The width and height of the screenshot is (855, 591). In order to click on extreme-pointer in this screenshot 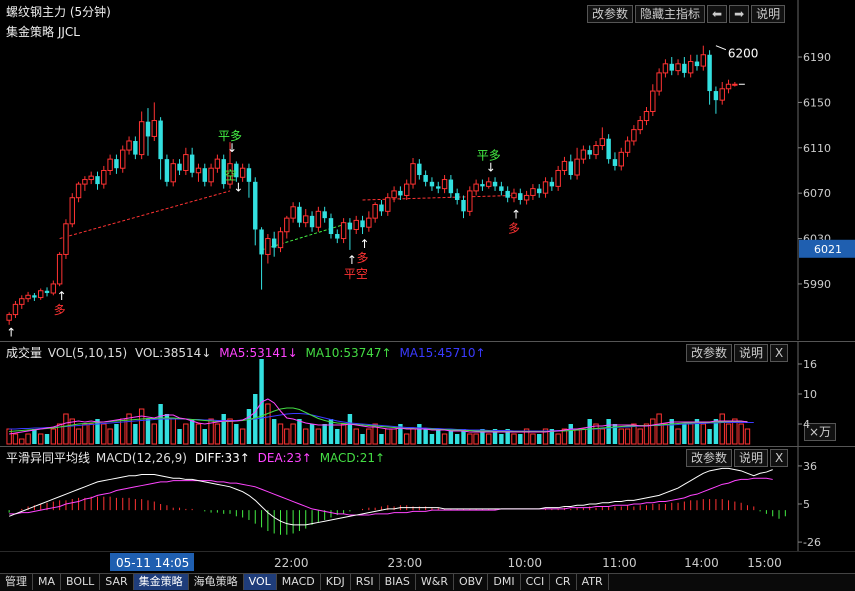, I will do `click(721, 48)`.